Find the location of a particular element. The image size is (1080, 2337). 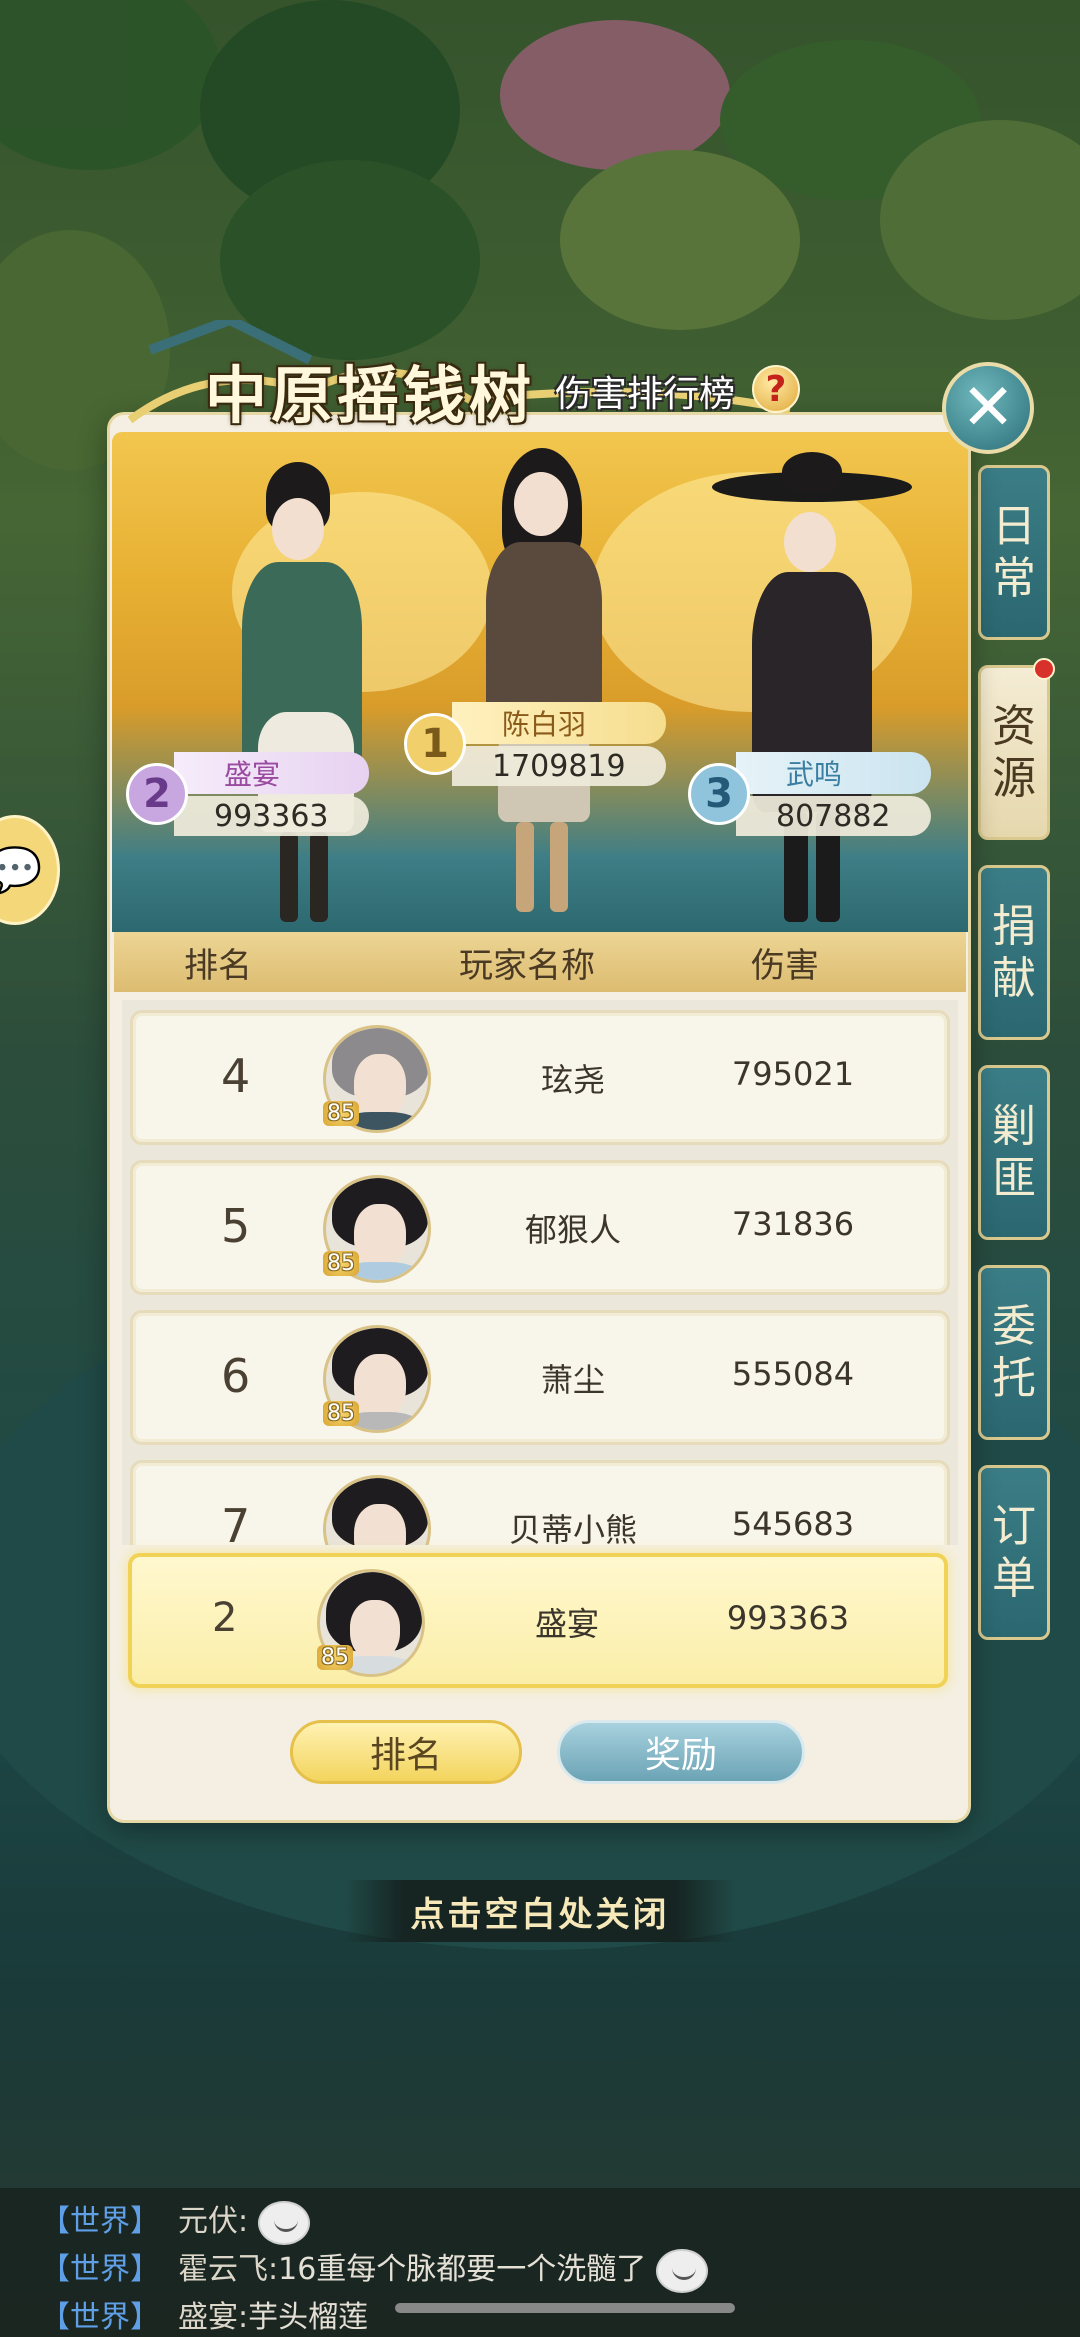

chat-text: 芋头榴莲 is located at coordinates (308, 2317).